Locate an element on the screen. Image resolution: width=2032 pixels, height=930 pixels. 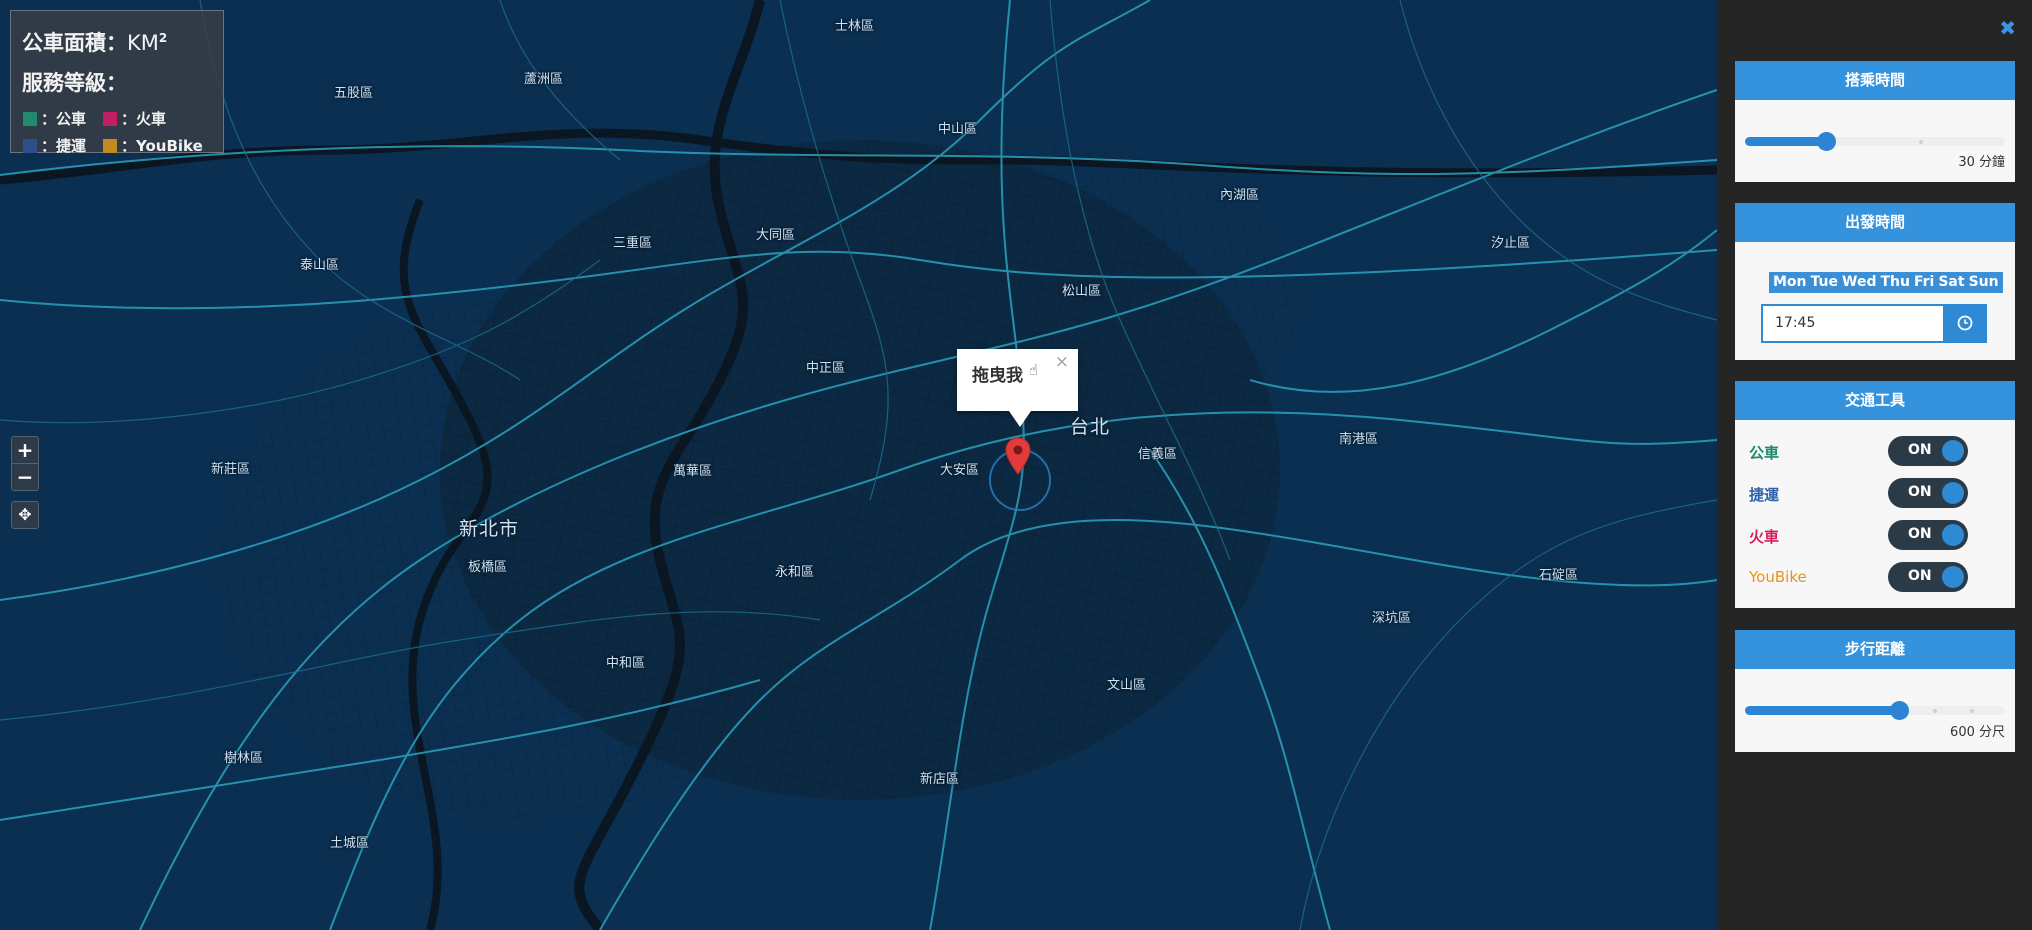
hand-pointer-icon: ☝ is located at coordinates (1034, 370).